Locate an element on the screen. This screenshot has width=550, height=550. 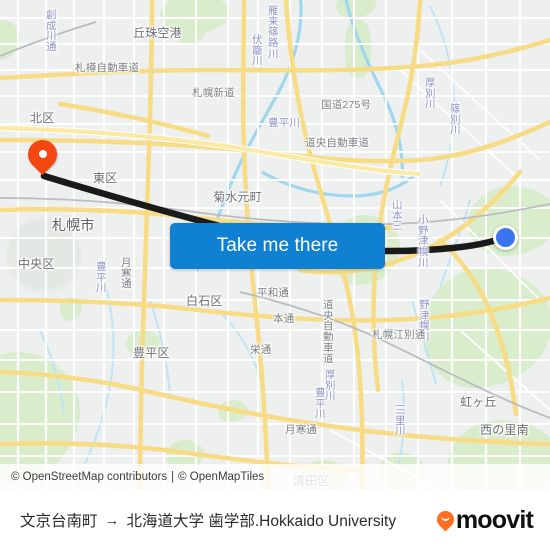
moovit-logo: moovit is located at coordinates (483, 520).